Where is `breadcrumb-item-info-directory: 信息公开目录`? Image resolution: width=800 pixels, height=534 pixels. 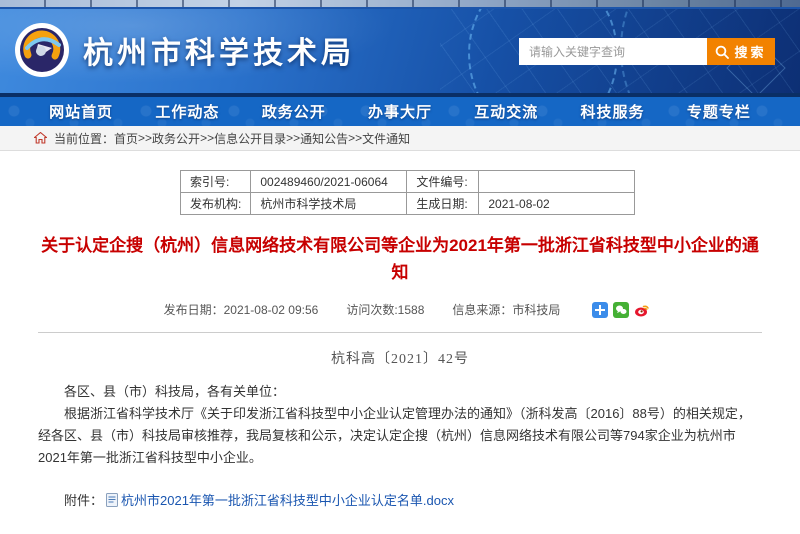
breadcrumb-item-info-directory: 信息公开目录 is located at coordinates (250, 138).